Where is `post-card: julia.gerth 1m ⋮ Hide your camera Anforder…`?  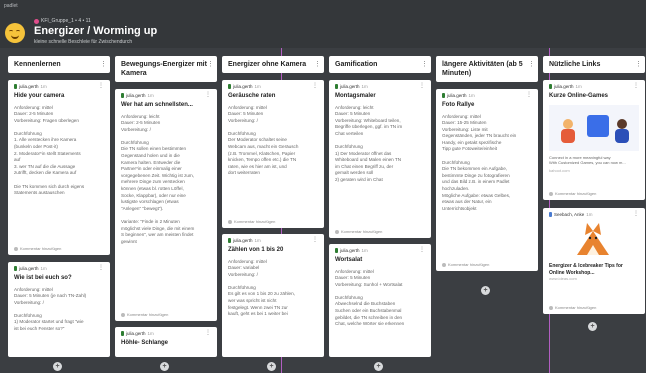 post-card: julia.gerth 1m ⋮ Hide your camera Anforder… is located at coordinates (59, 167).